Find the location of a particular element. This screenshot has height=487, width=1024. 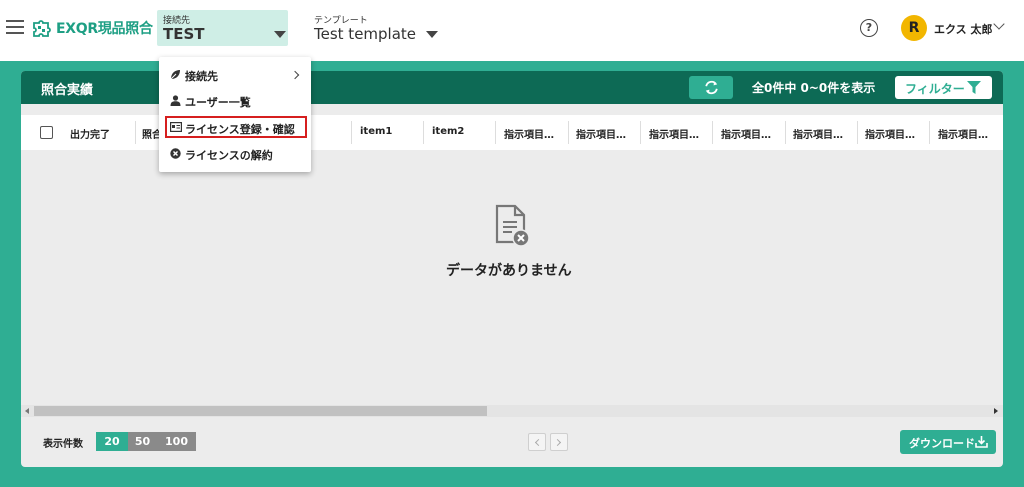

download-icon is located at coordinates (981, 442).